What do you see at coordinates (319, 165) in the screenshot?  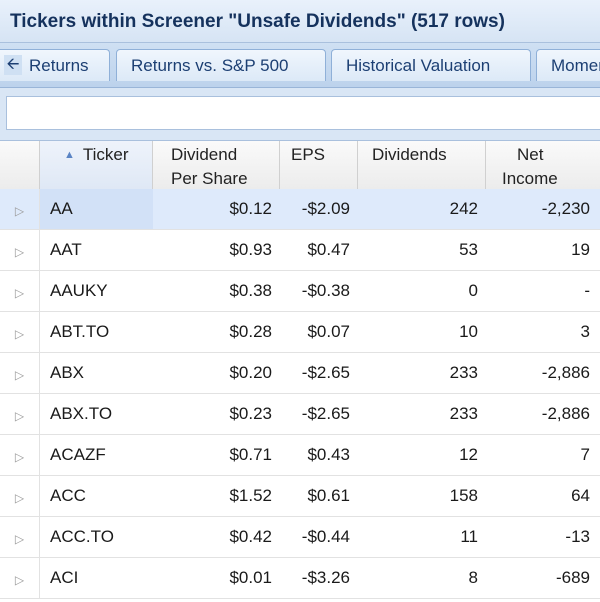 I see `column-header-eps: EPS` at bounding box center [319, 165].